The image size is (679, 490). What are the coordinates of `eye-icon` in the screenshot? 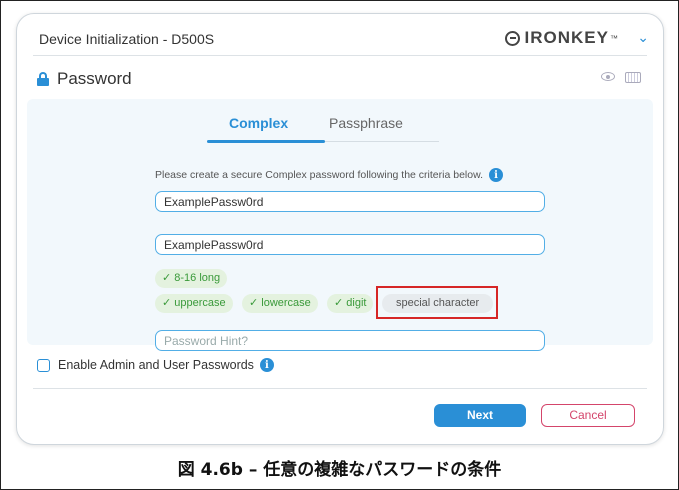 It's located at (608, 76).